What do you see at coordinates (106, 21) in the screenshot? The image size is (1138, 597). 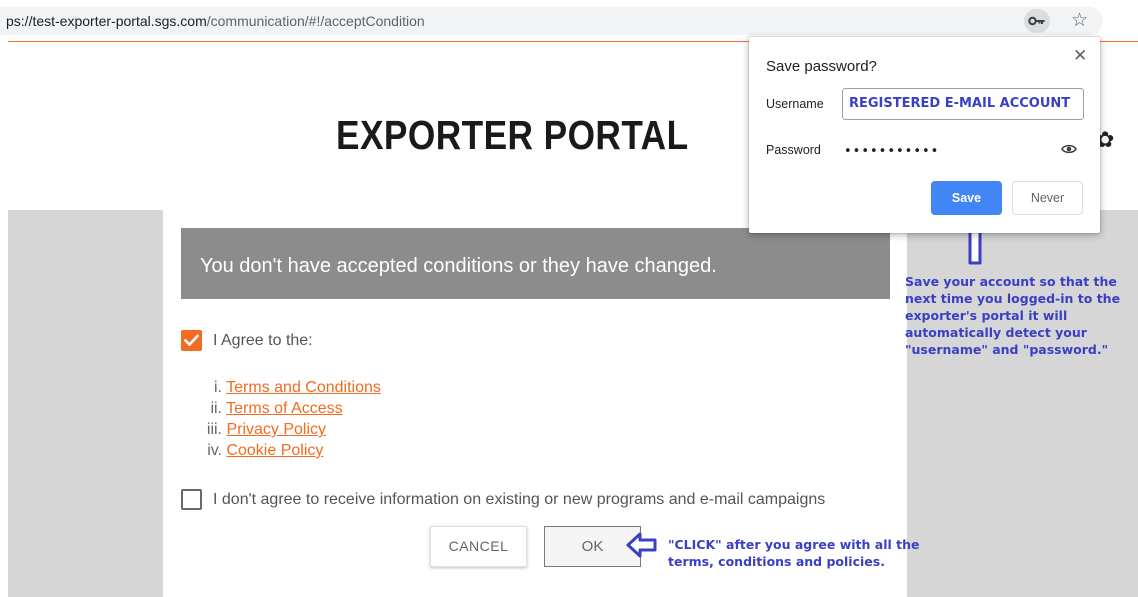 I see `url-host: ps://test-exporter-portal.sgs.com` at bounding box center [106, 21].